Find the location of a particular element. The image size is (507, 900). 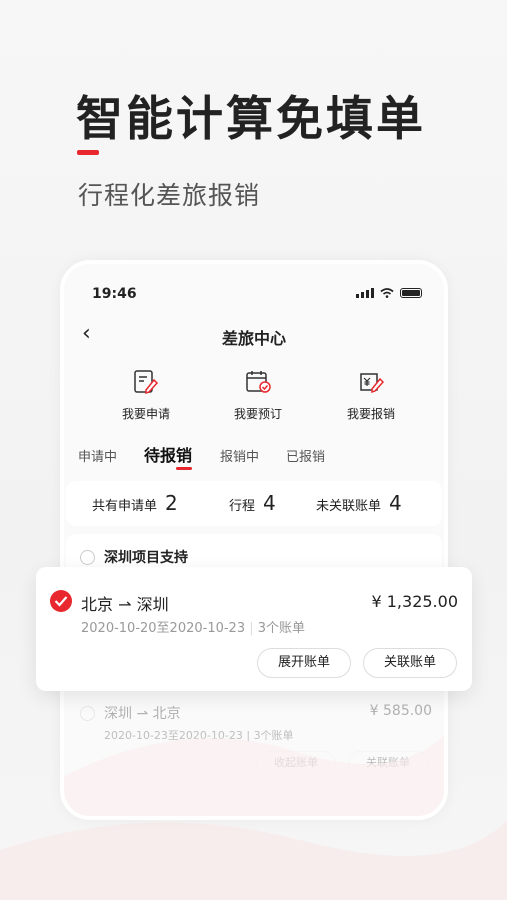

book-label: 我要预订 is located at coordinates (257, 414).